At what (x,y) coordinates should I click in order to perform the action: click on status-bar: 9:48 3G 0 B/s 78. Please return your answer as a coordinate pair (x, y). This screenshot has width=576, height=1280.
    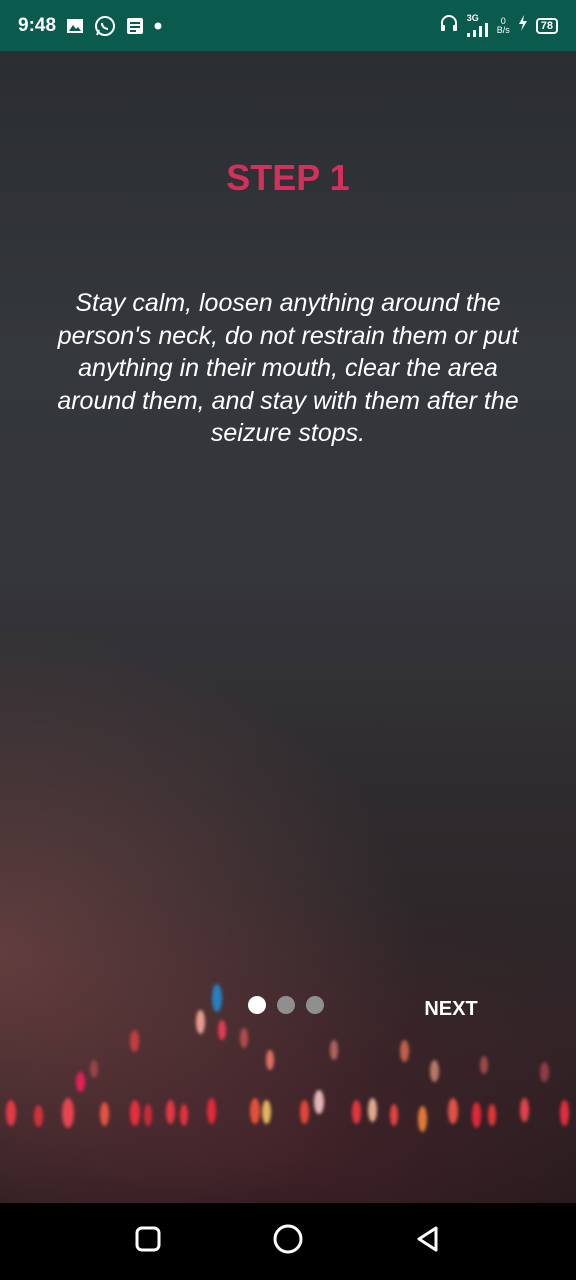
    Looking at the image, I should click on (288, 25).